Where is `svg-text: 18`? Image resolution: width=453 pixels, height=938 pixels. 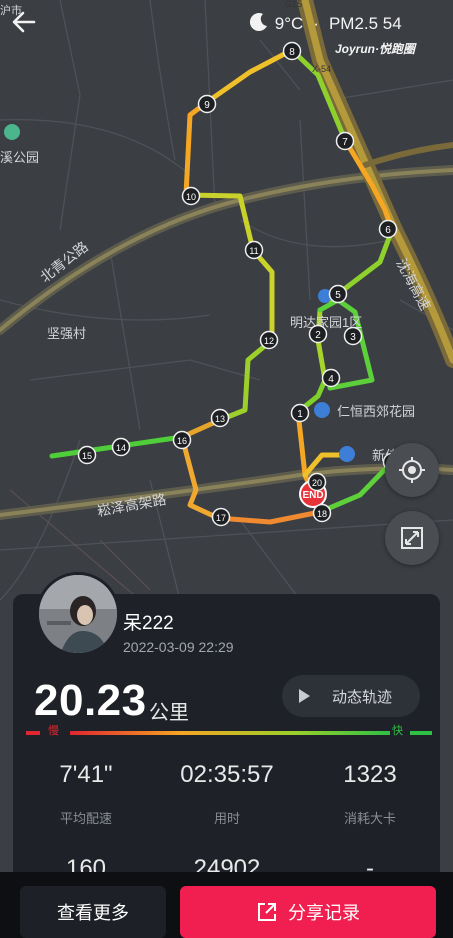 svg-text: 18 is located at coordinates (322, 514).